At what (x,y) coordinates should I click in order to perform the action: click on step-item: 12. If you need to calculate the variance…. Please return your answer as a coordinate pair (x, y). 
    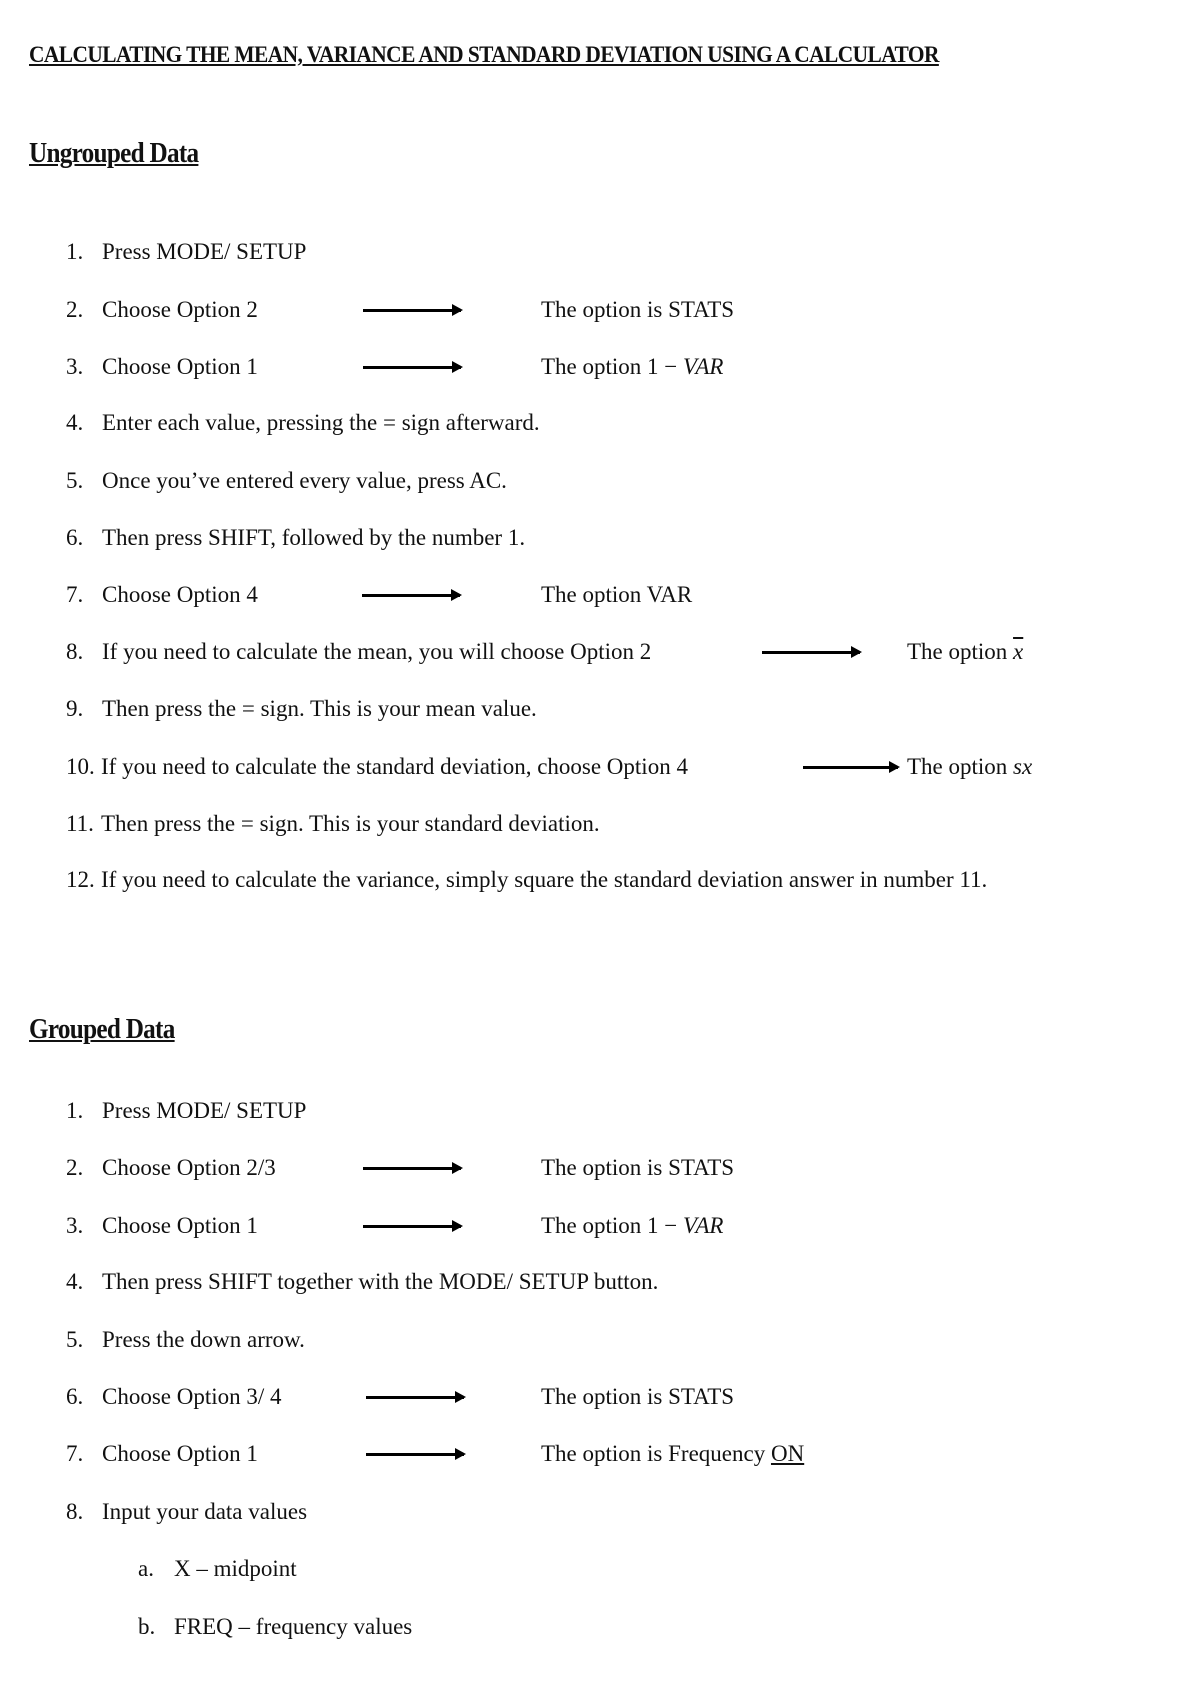
    Looking at the image, I should click on (526, 880).